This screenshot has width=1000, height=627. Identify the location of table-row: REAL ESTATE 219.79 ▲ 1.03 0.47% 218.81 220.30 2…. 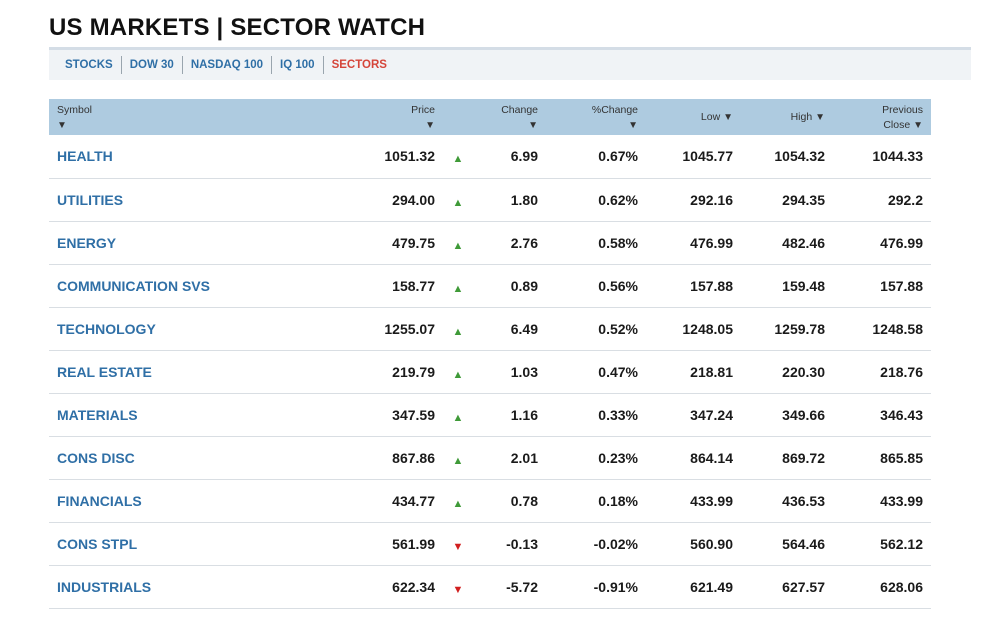
(490, 371).